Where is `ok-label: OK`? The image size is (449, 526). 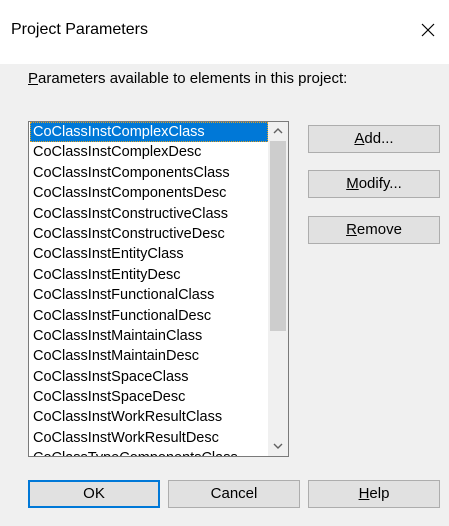 ok-label: OK is located at coordinates (94, 493).